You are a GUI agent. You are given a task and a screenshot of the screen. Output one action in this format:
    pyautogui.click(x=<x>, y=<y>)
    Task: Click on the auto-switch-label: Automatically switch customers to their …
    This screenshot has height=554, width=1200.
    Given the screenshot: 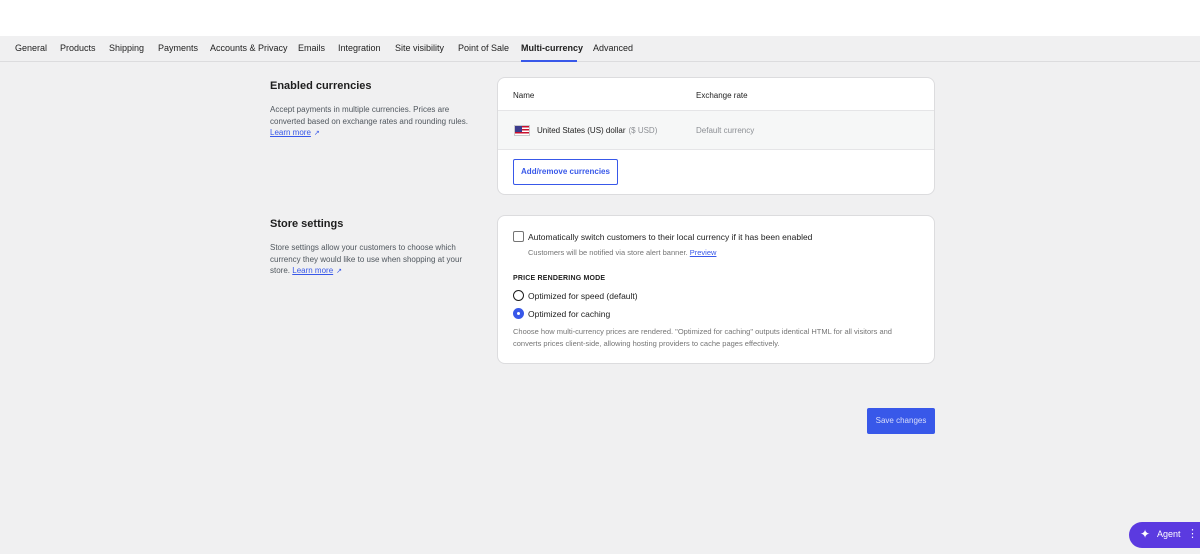 What is the action you would take?
    pyautogui.click(x=670, y=237)
    